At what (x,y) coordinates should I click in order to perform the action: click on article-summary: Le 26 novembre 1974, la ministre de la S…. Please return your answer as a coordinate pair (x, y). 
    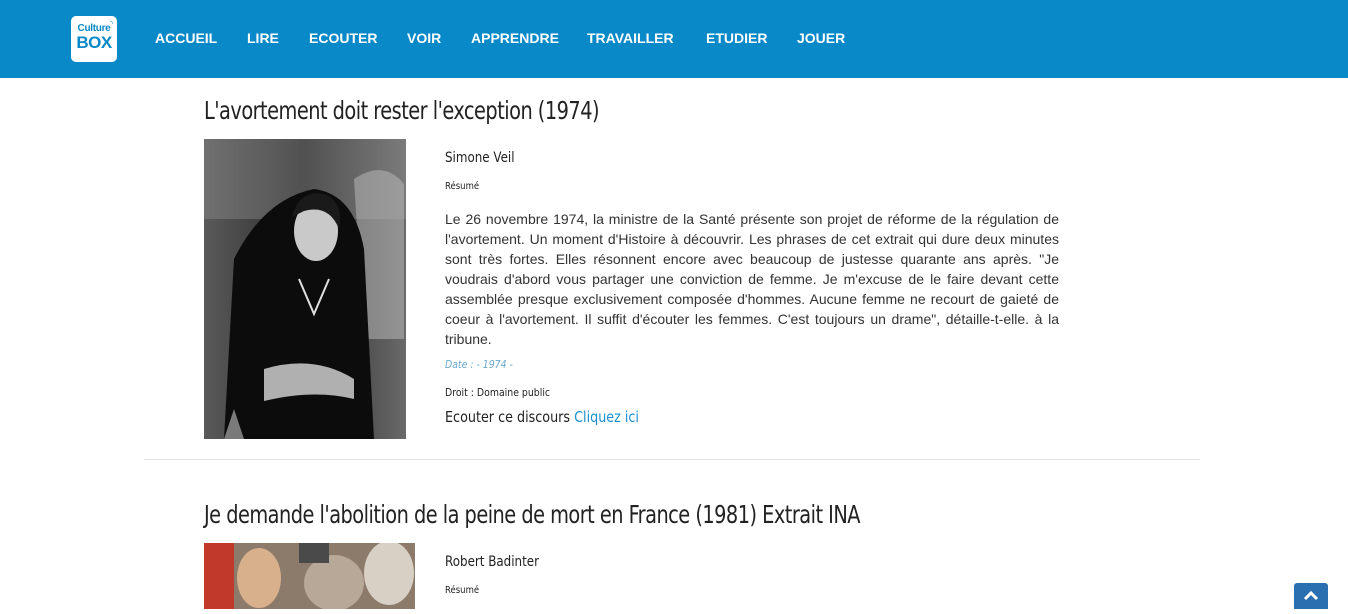
    Looking at the image, I should click on (752, 279).